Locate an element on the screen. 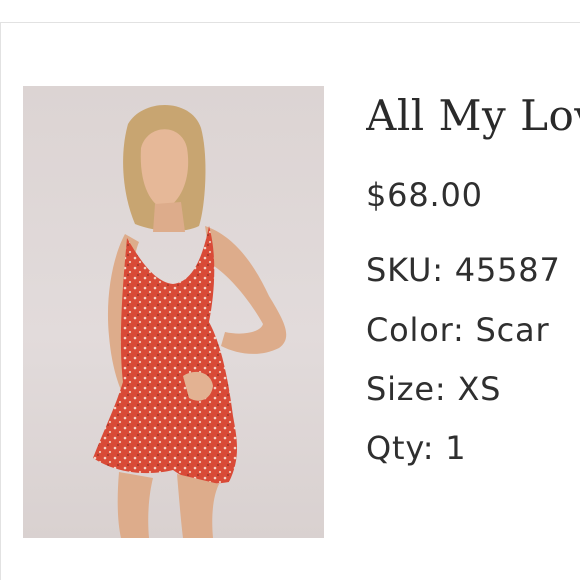  left-border is located at coordinates (0, 301).